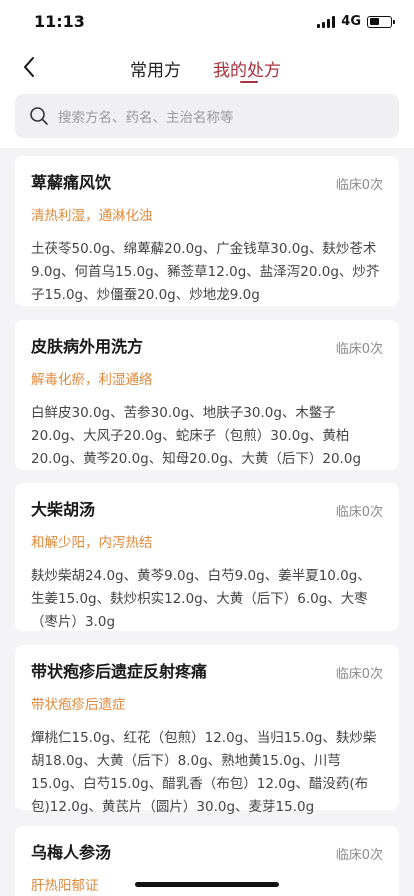 The image size is (414, 896). Describe the element at coordinates (119, 671) in the screenshot. I see `prescription-name: 带状疱疹后遗症反射疼痛` at that location.